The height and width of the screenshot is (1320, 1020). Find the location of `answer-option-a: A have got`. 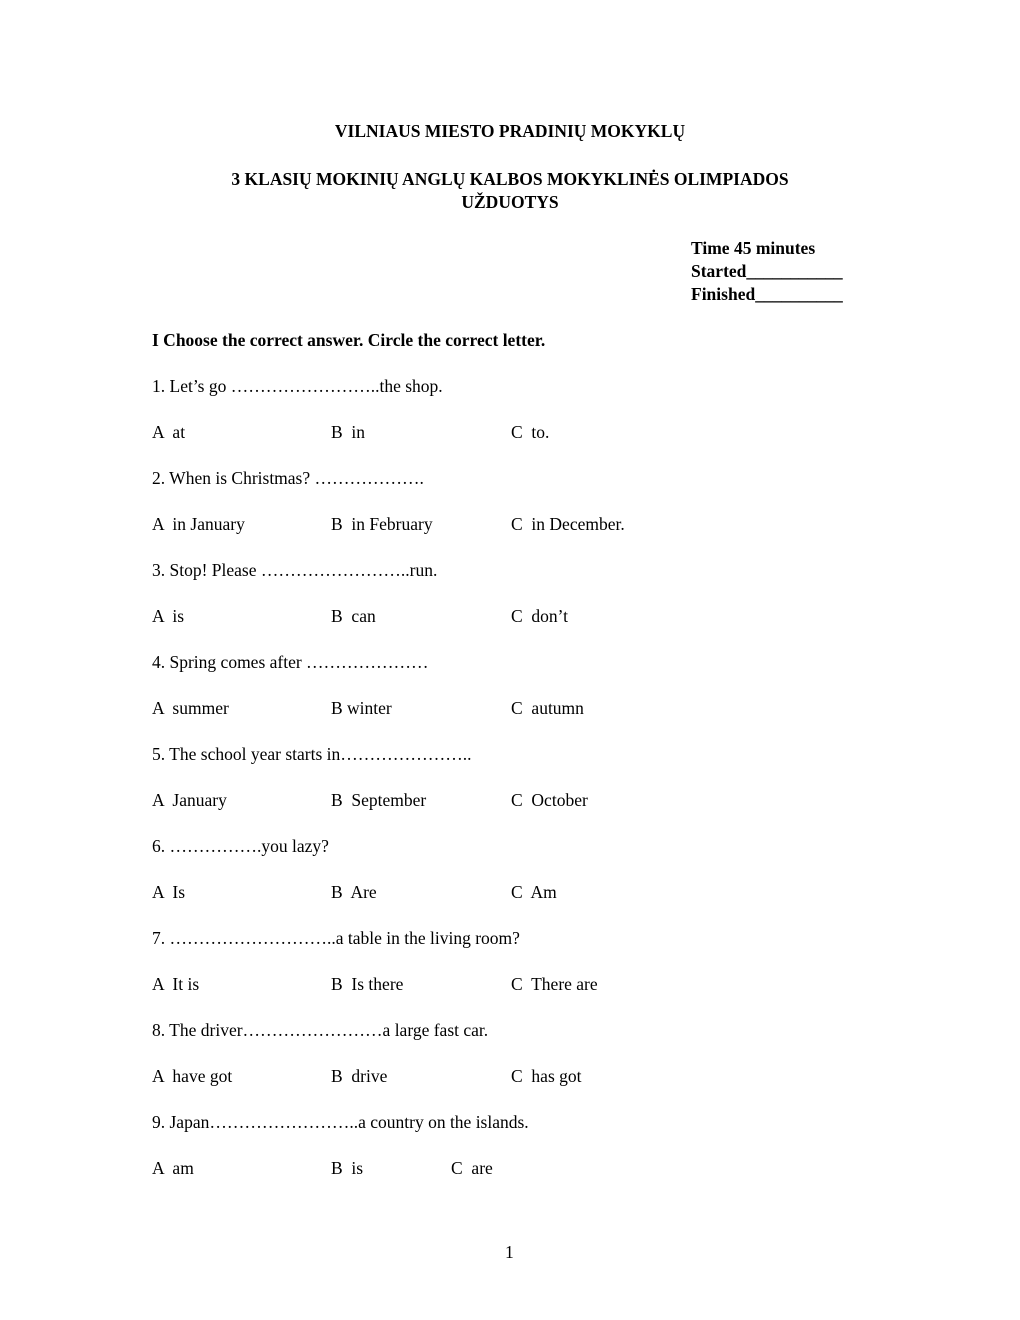

answer-option-a: A have got is located at coordinates (192, 1076).